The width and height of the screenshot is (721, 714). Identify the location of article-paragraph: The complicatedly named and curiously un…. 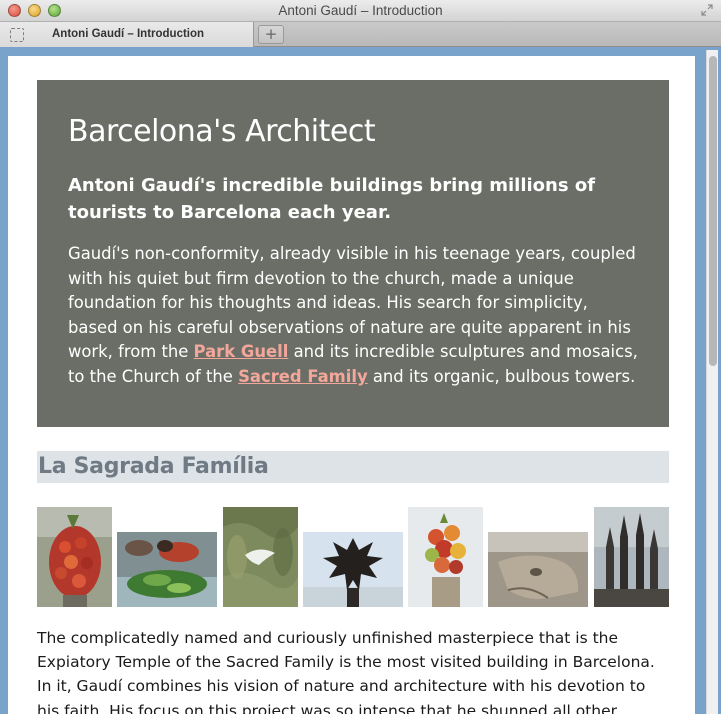
(346, 671).